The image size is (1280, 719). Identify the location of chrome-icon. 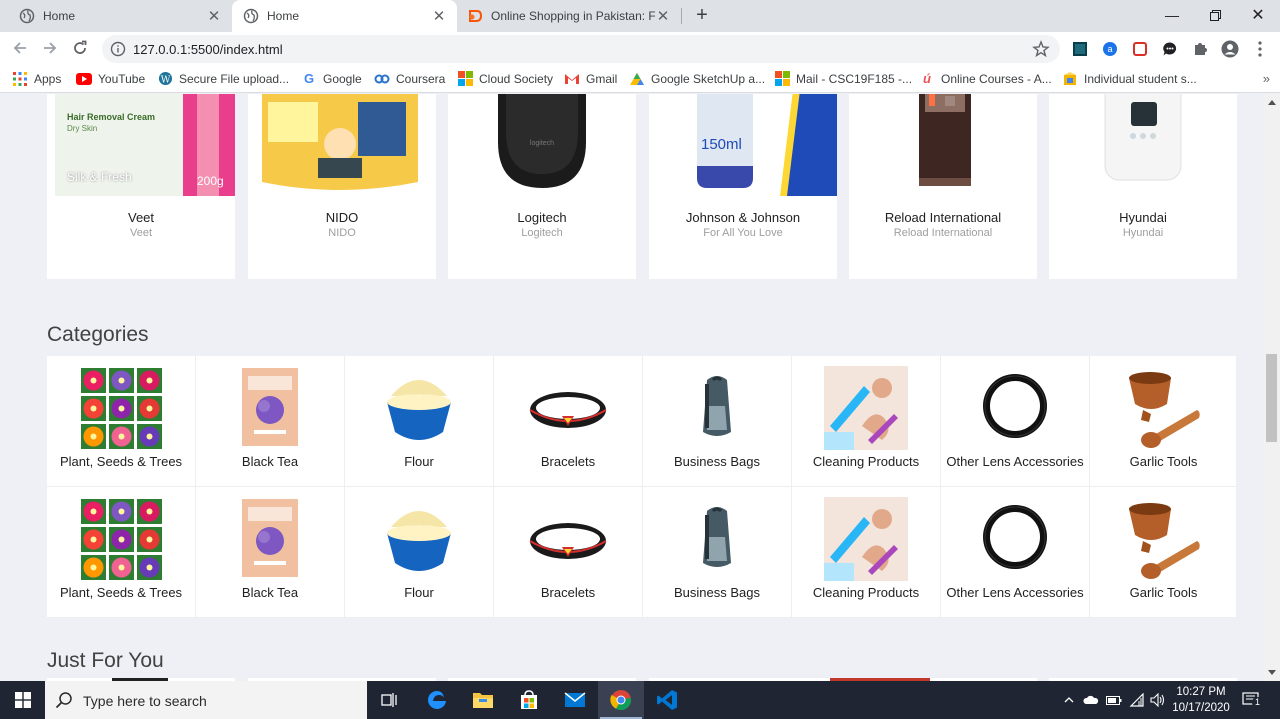
(621, 700).